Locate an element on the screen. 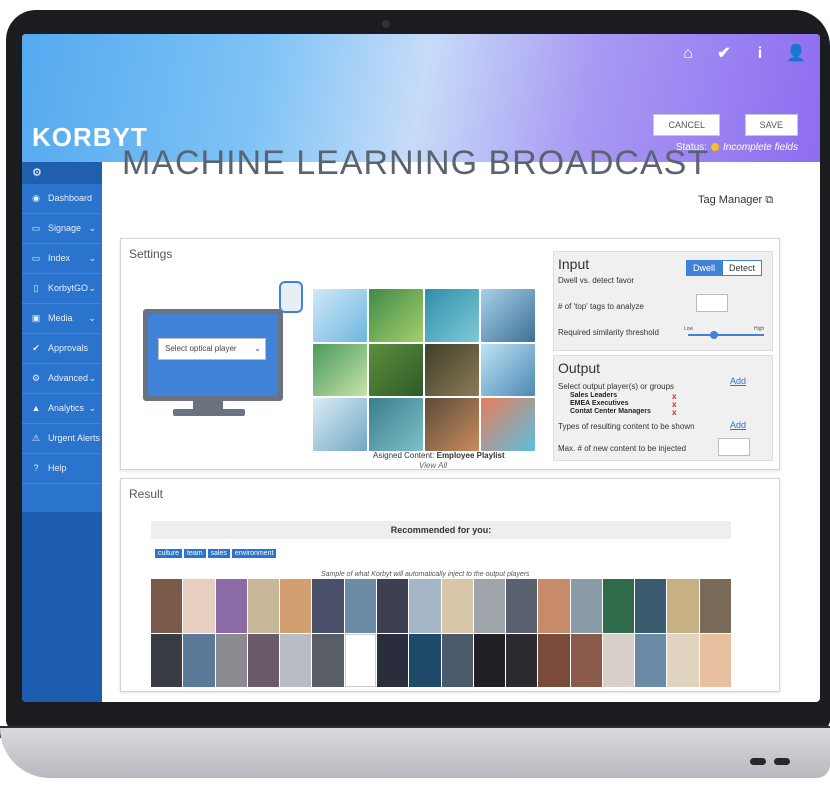  dwell-option: Dwell is located at coordinates (703, 268).